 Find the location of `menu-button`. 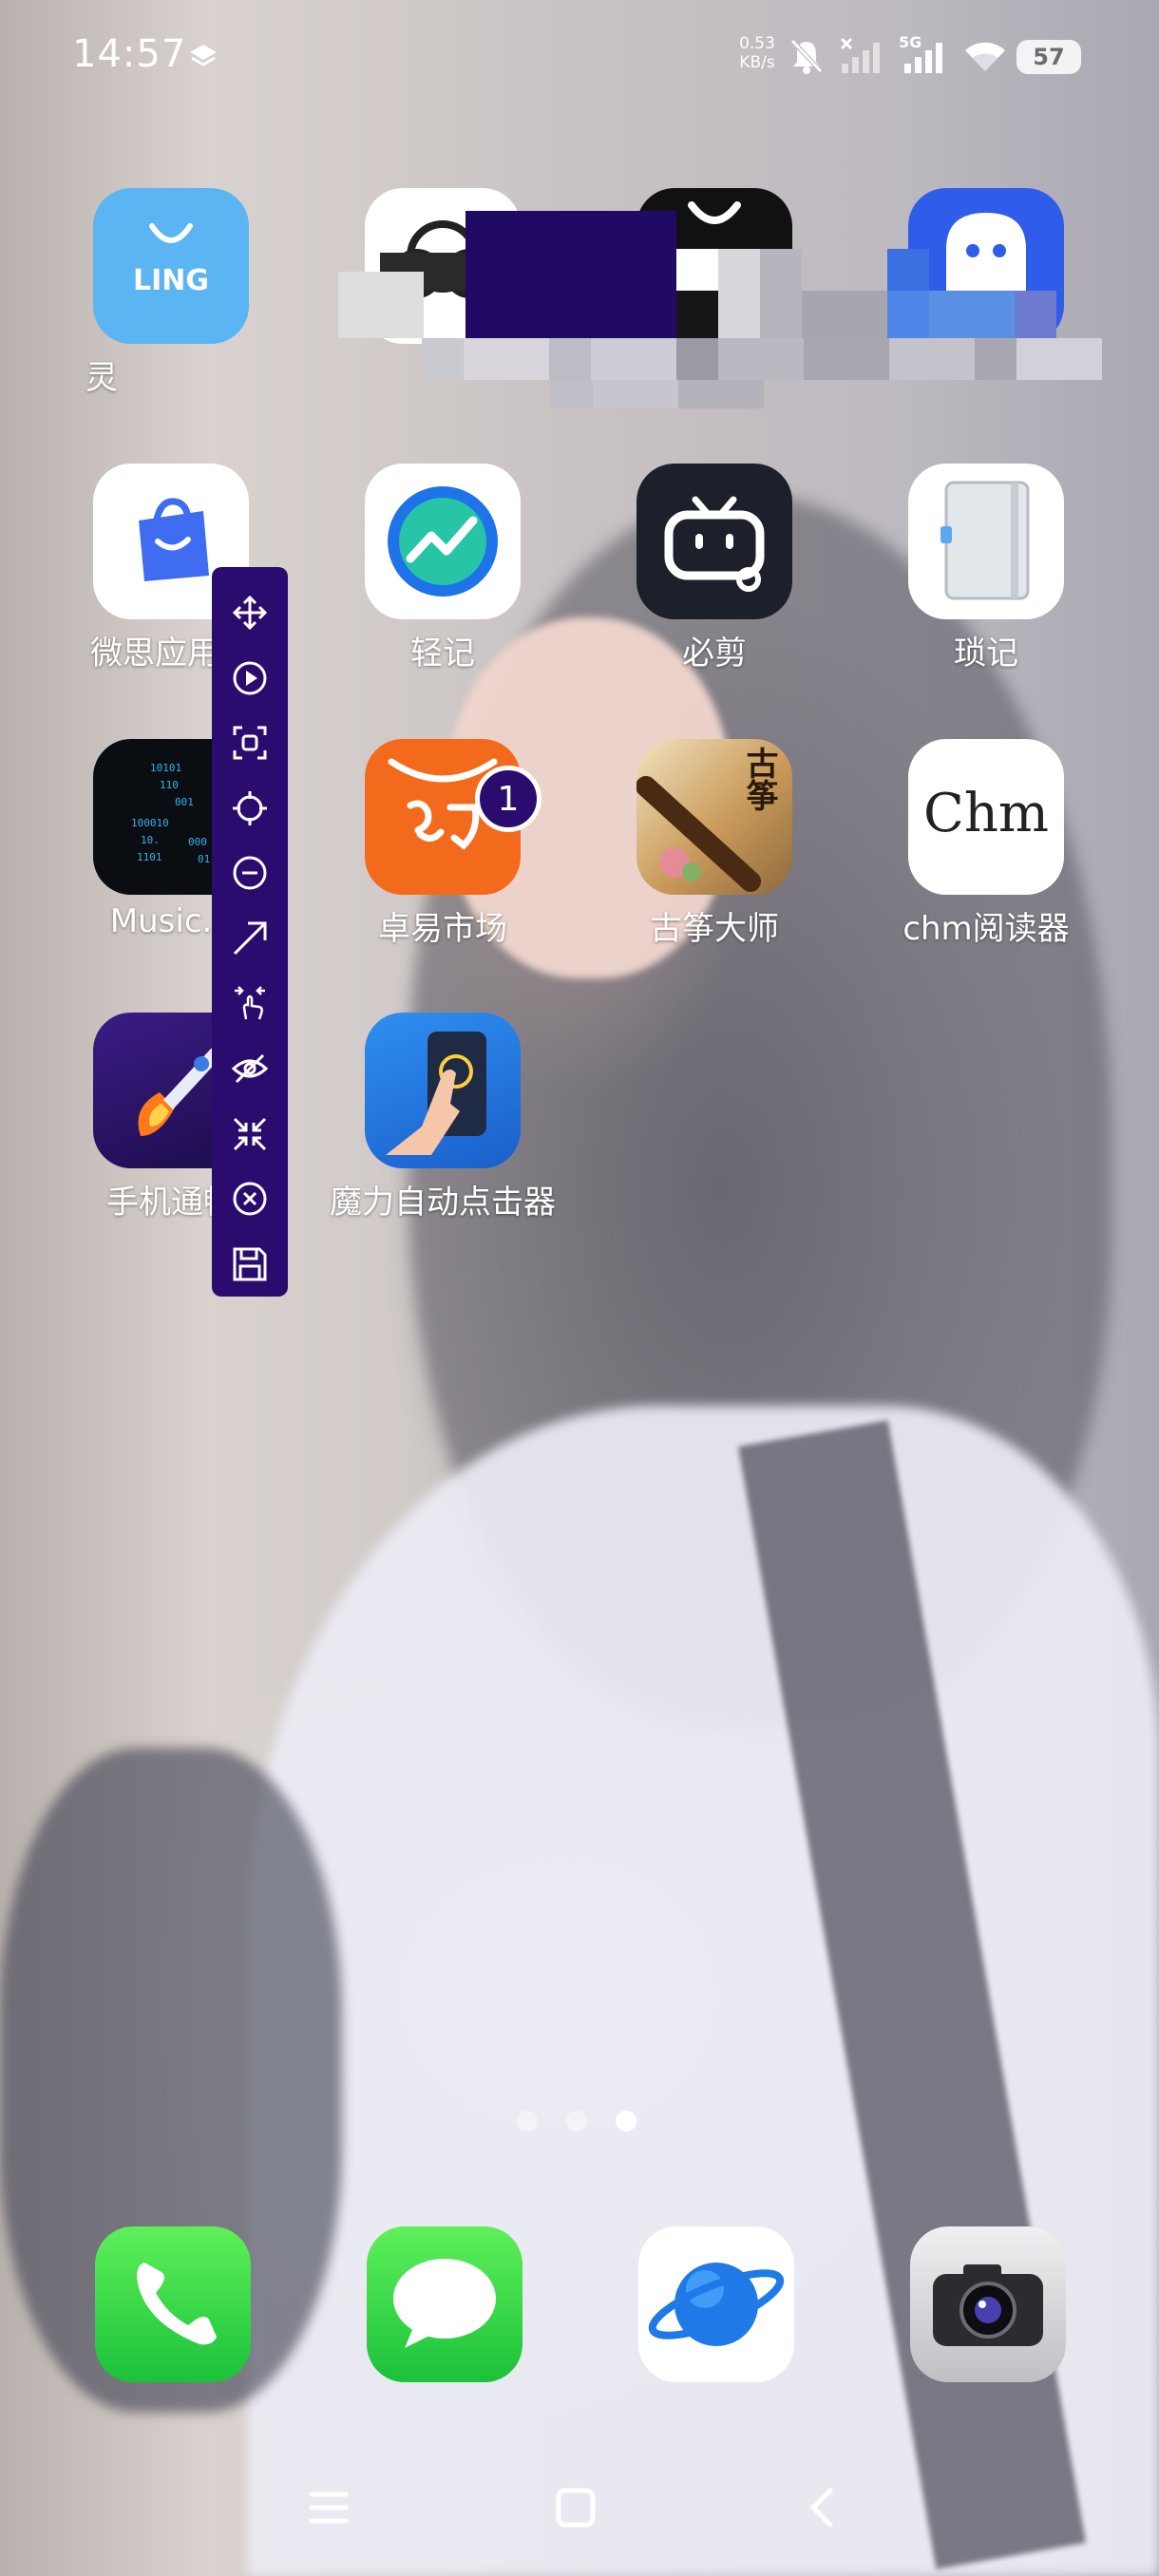

menu-button is located at coordinates (329, 2508).